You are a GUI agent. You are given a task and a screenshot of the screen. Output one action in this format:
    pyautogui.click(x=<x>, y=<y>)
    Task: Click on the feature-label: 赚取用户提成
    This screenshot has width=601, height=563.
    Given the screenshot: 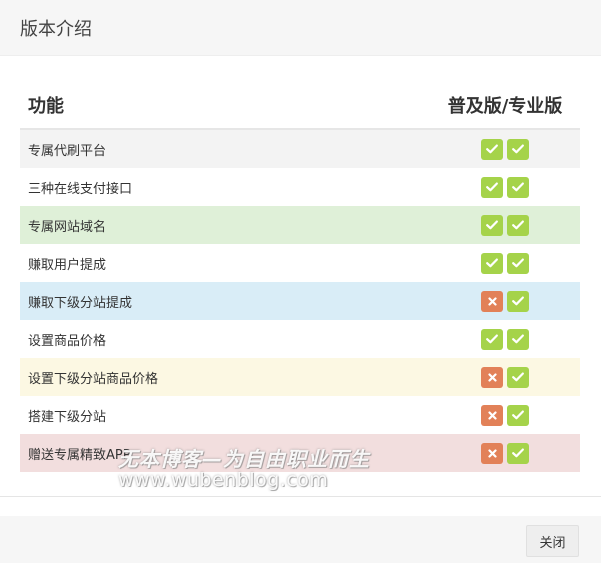 What is the action you would take?
    pyautogui.click(x=67, y=265)
    